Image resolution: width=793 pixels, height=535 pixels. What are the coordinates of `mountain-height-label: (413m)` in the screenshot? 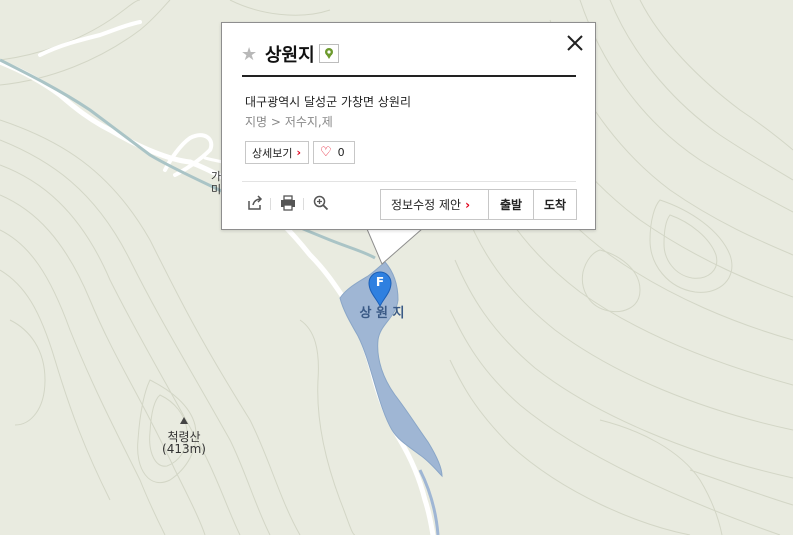 It's located at (184, 449).